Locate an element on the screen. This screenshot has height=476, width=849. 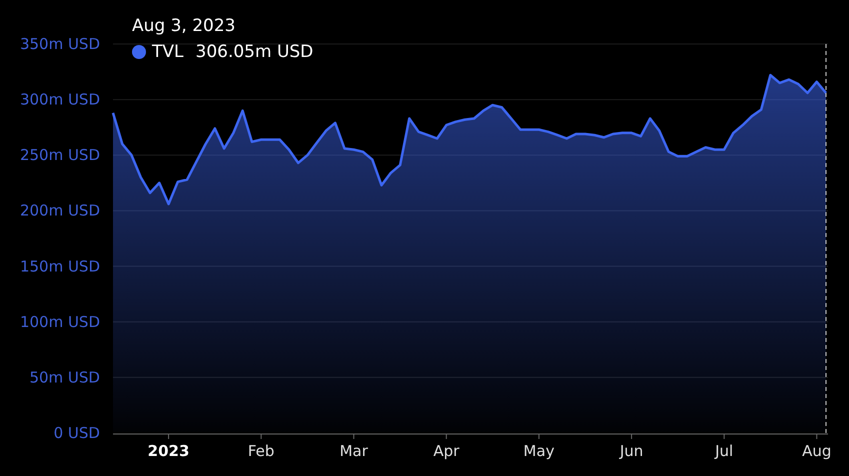
tooltip-date: Aug 3, 2023 is located at coordinates (184, 26).